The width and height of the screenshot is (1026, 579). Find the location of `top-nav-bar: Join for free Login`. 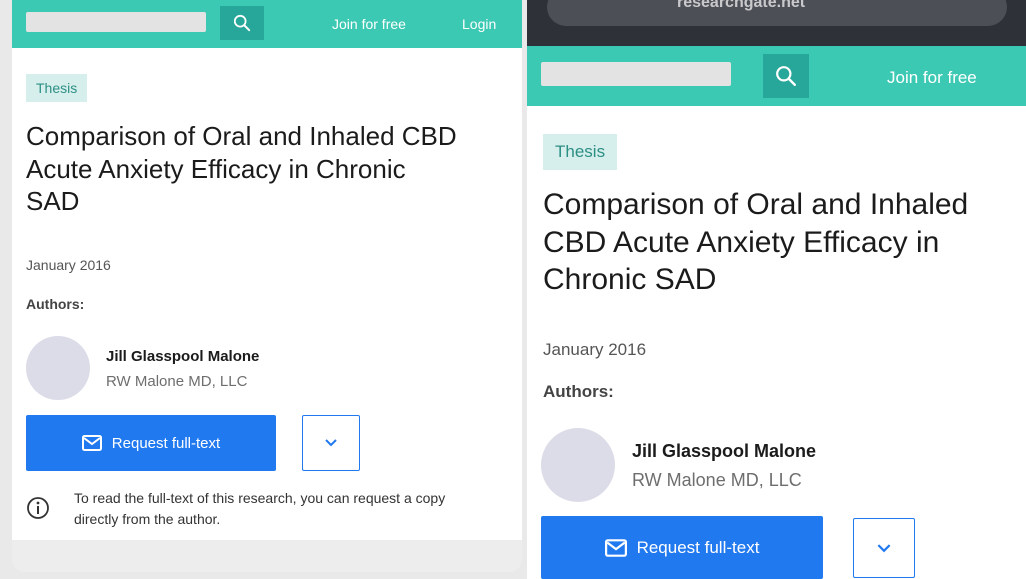

top-nav-bar: Join for free Login is located at coordinates (267, 24).